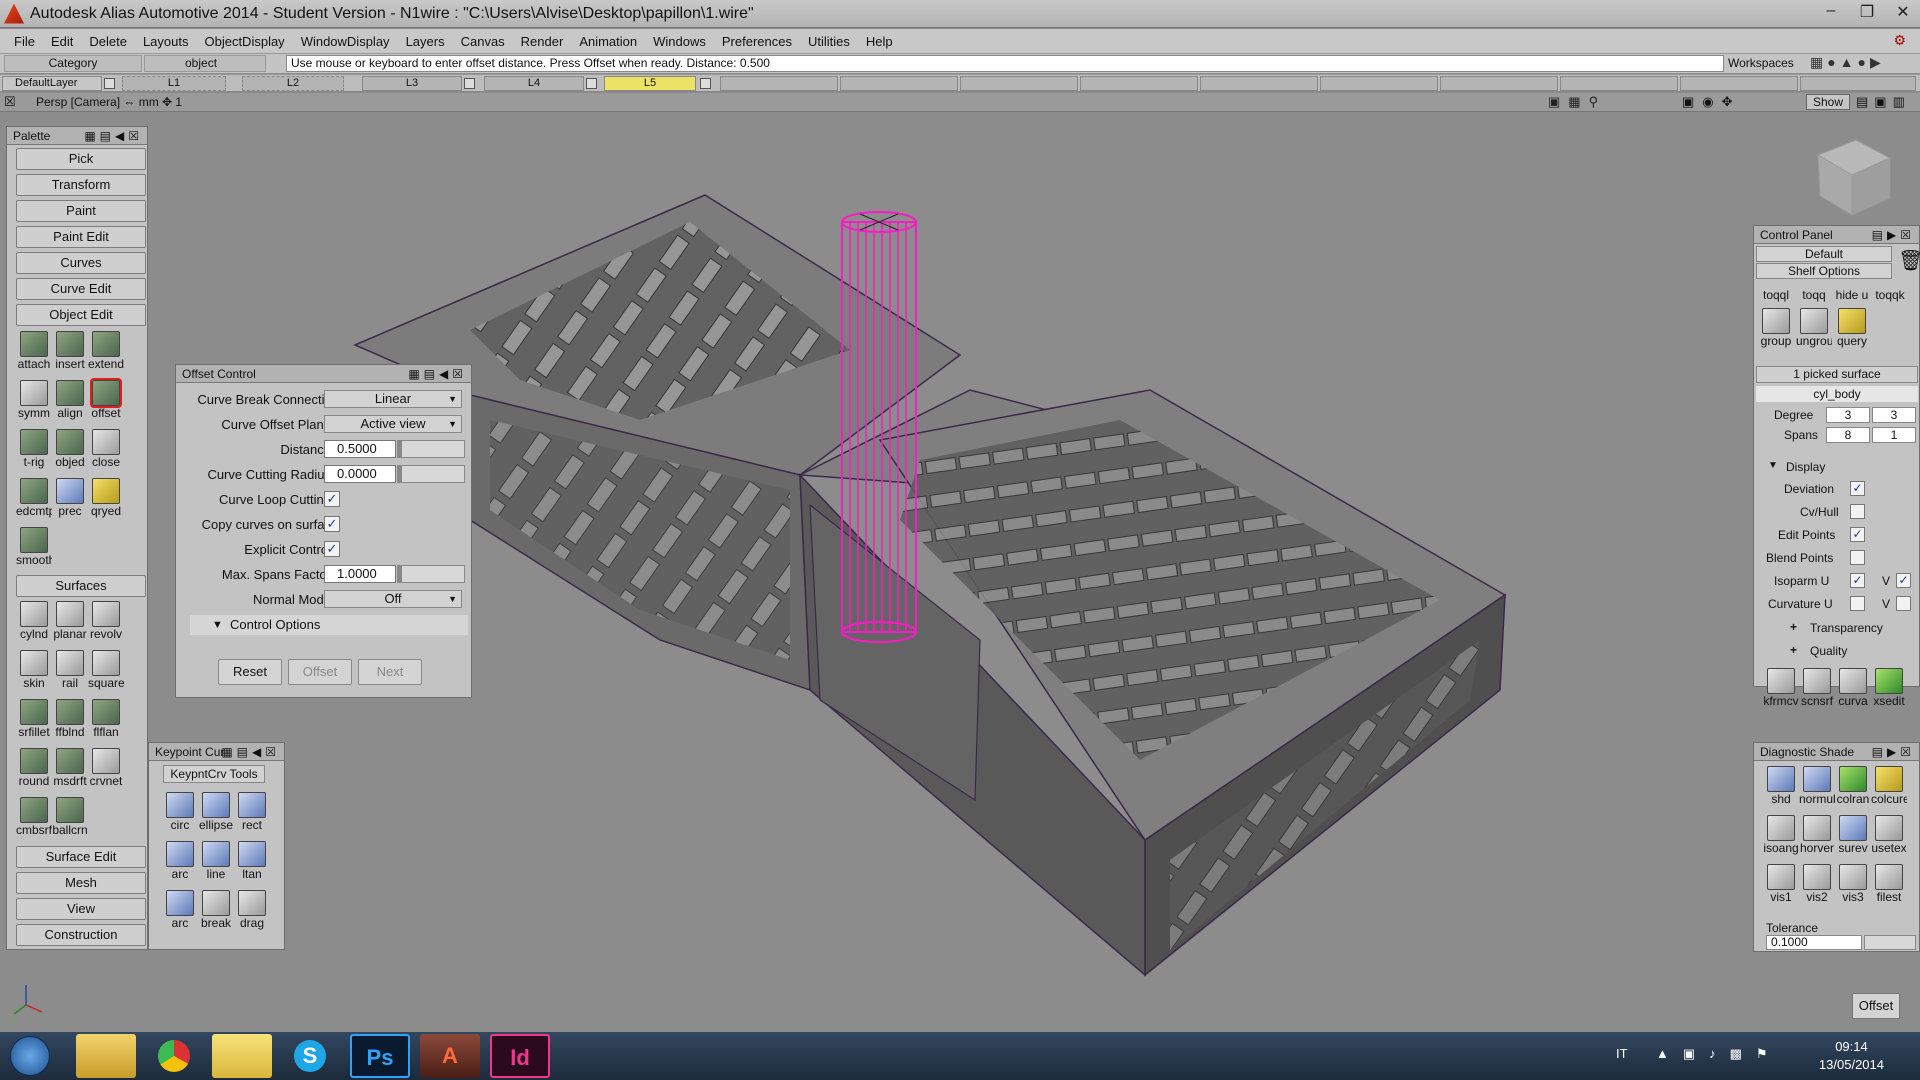 The height and width of the screenshot is (1080, 1920). What do you see at coordinates (52, 83) in the screenshot?
I see `layer-default: DefaultLayer` at bounding box center [52, 83].